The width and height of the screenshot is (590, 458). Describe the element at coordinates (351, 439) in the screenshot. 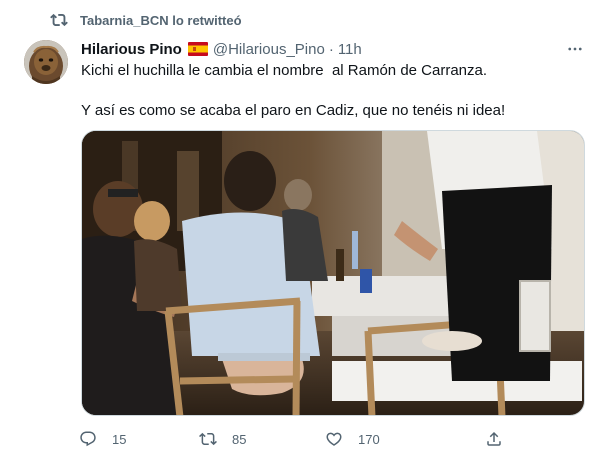

I see `like-button: 170` at that location.